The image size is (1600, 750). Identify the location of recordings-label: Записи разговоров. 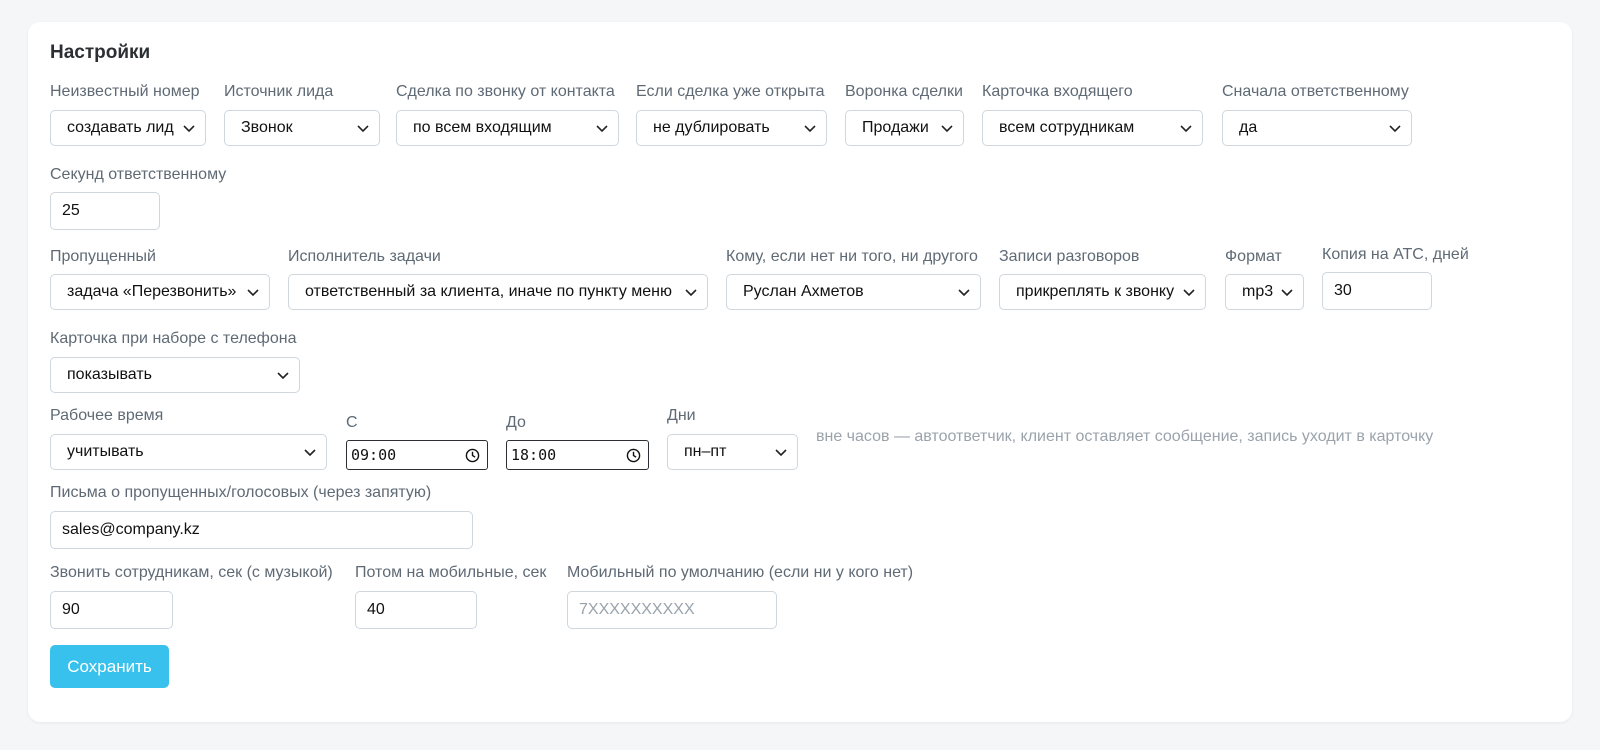
(1069, 256).